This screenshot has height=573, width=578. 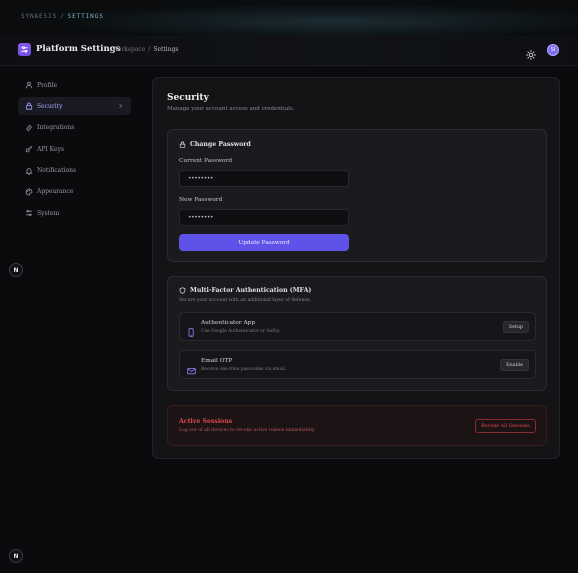 What do you see at coordinates (191, 369) in the screenshot?
I see `mail-icon` at bounding box center [191, 369].